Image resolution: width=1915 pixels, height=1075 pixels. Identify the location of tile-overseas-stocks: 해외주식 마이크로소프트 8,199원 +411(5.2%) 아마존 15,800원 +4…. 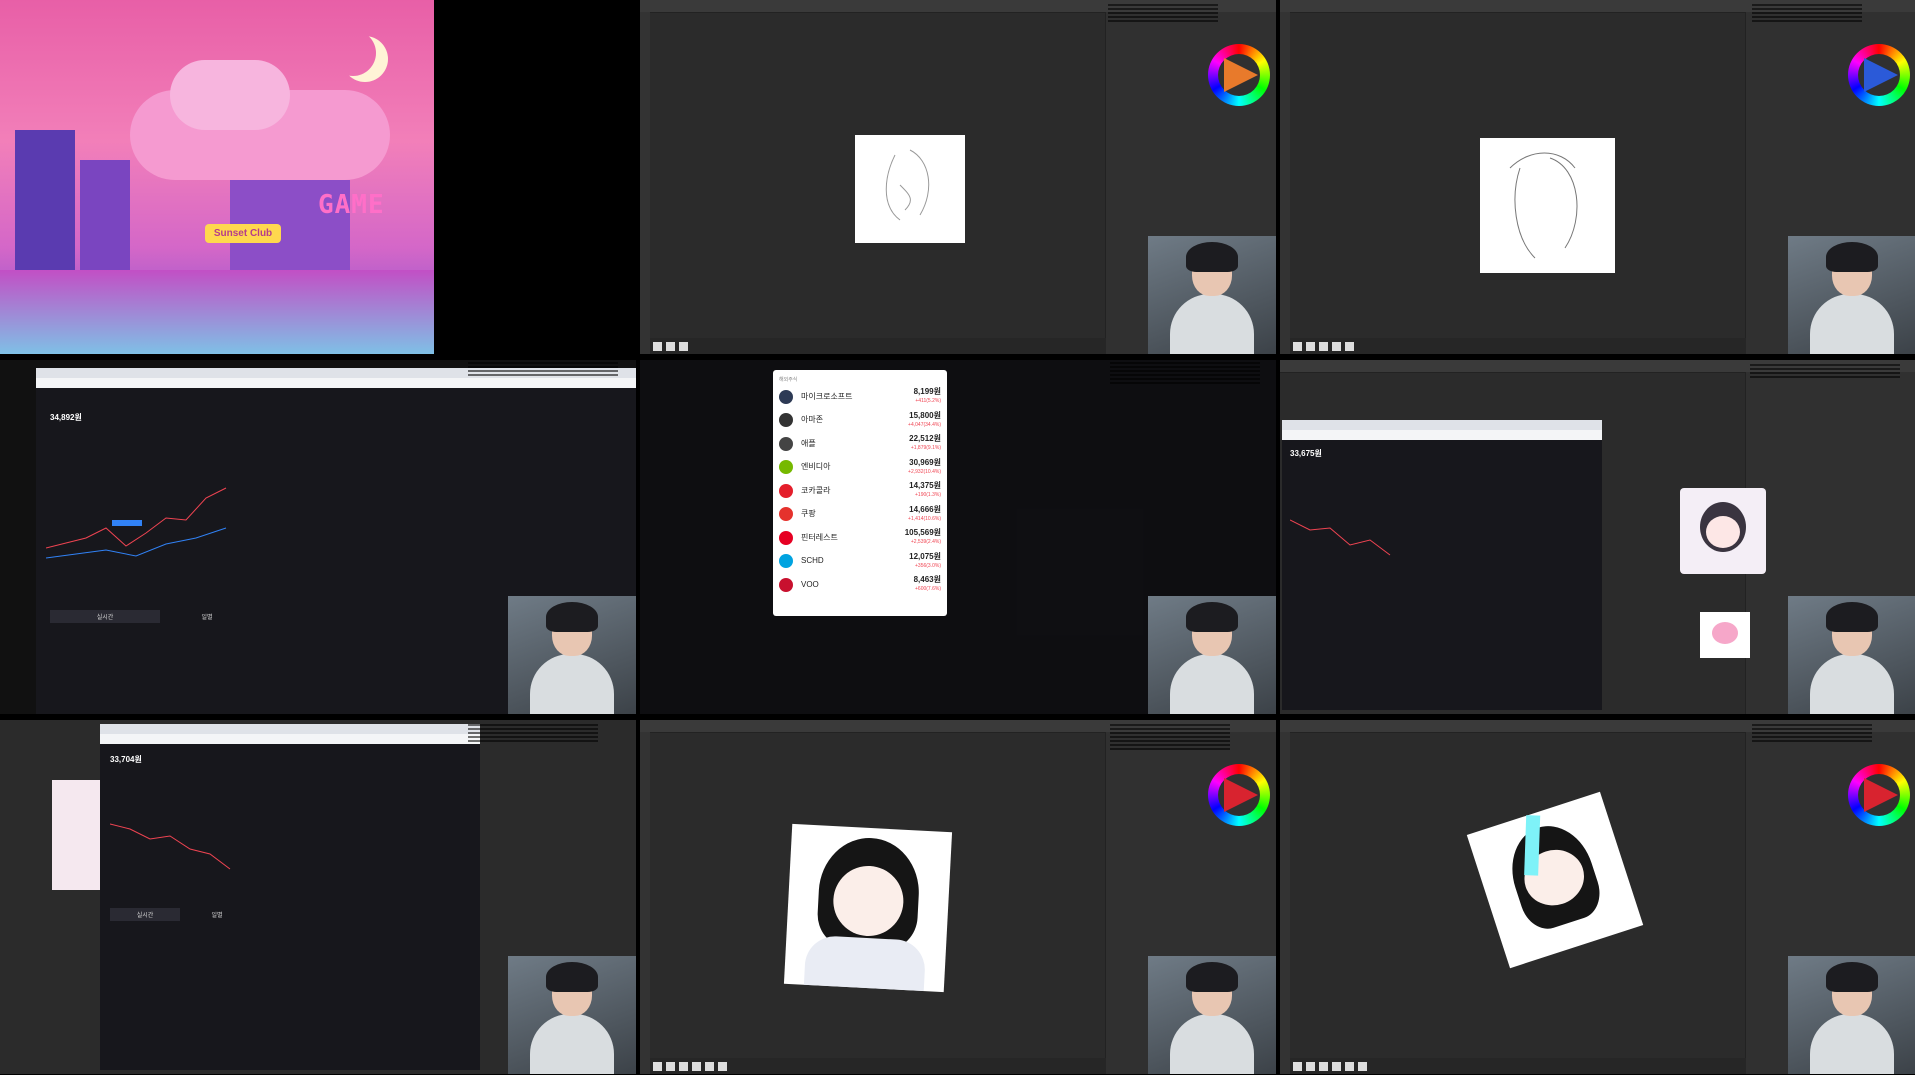
(958, 537).